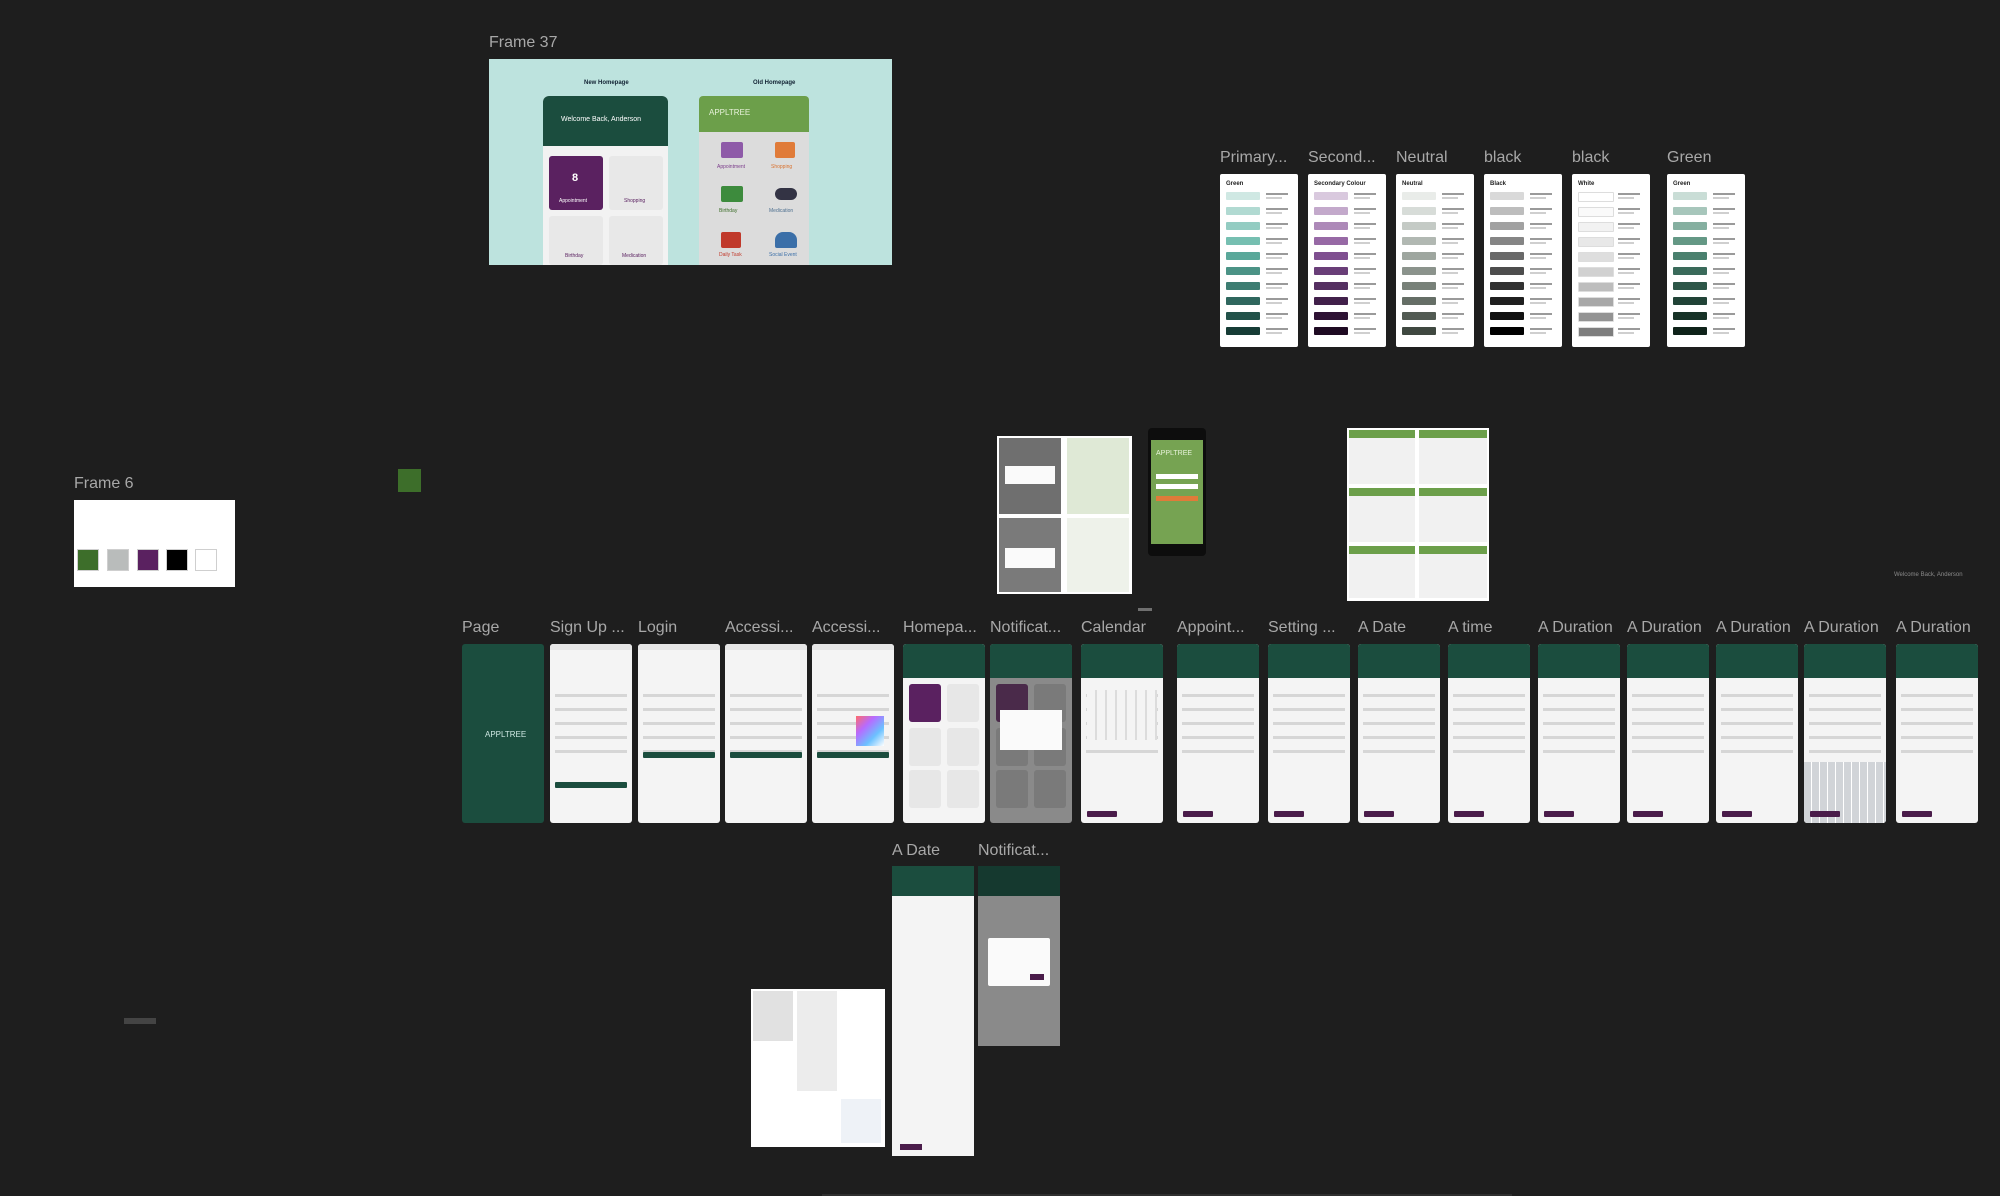 The width and height of the screenshot is (2000, 1196). I want to click on old-tile-daily-task: Daily Task, so click(730, 255).